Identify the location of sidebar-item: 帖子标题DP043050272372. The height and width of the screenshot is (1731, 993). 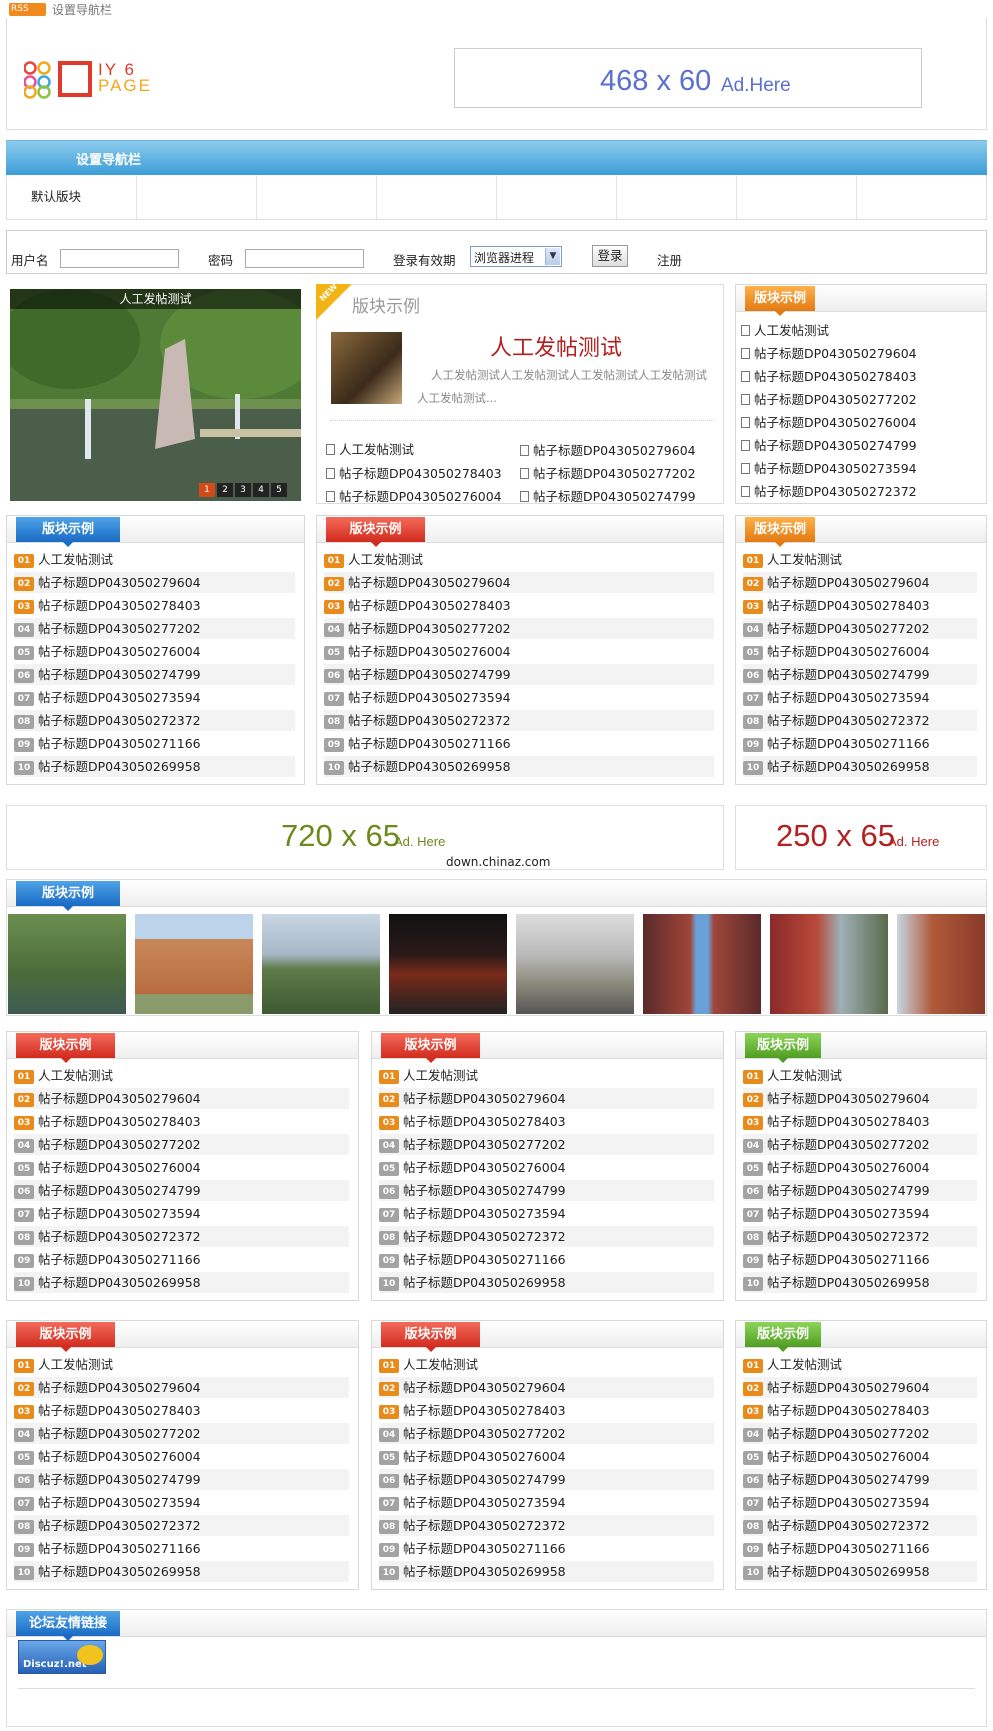
(829, 490).